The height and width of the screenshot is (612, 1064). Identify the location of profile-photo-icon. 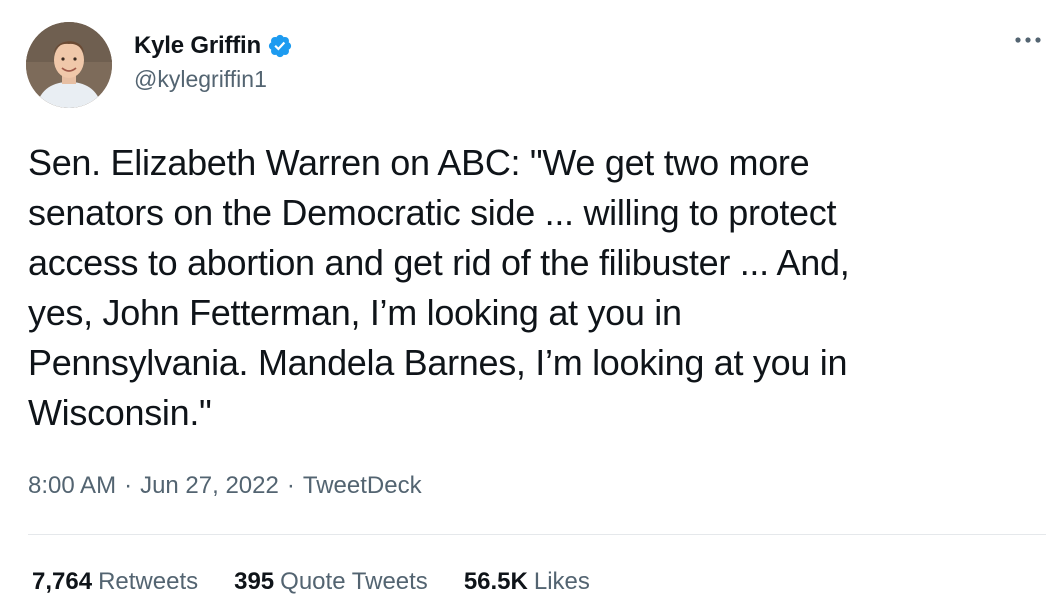
(69, 65).